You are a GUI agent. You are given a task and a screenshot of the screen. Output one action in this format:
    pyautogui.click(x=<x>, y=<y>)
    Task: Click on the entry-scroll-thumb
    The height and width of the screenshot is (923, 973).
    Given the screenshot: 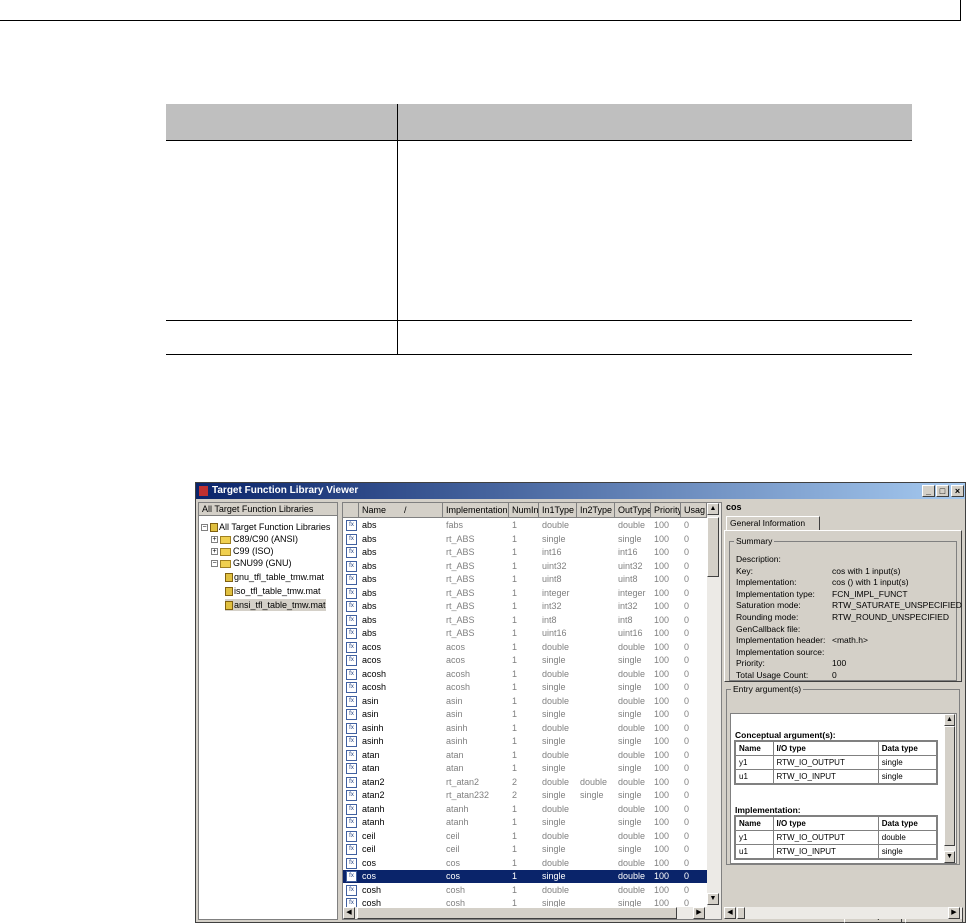 What is the action you would take?
    pyautogui.click(x=949, y=786)
    